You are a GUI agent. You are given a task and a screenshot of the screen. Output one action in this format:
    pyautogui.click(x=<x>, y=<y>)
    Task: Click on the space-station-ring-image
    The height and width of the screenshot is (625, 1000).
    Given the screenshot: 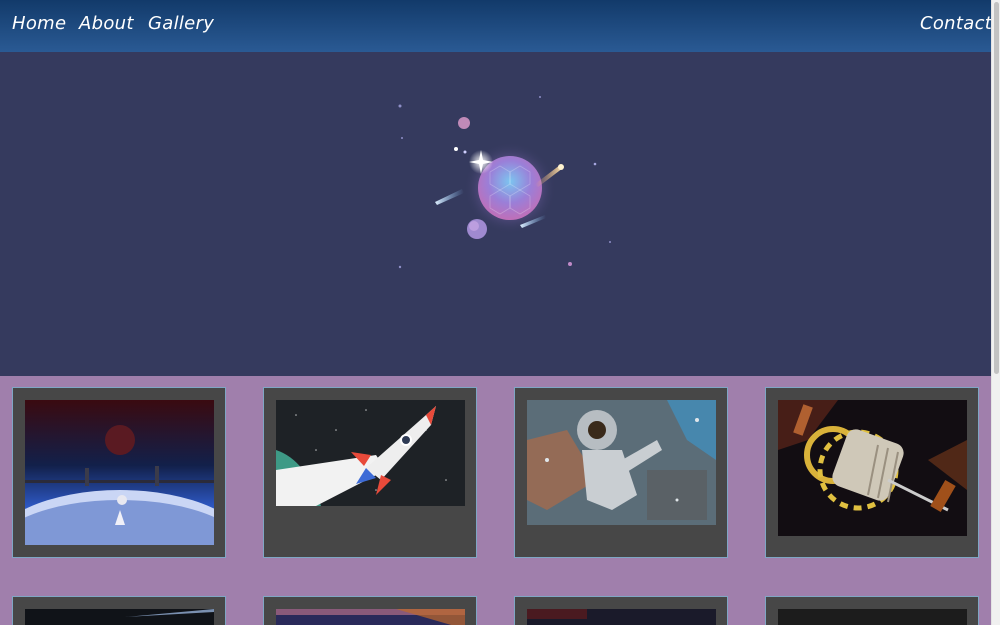 What is the action you would take?
    pyautogui.click(x=872, y=468)
    